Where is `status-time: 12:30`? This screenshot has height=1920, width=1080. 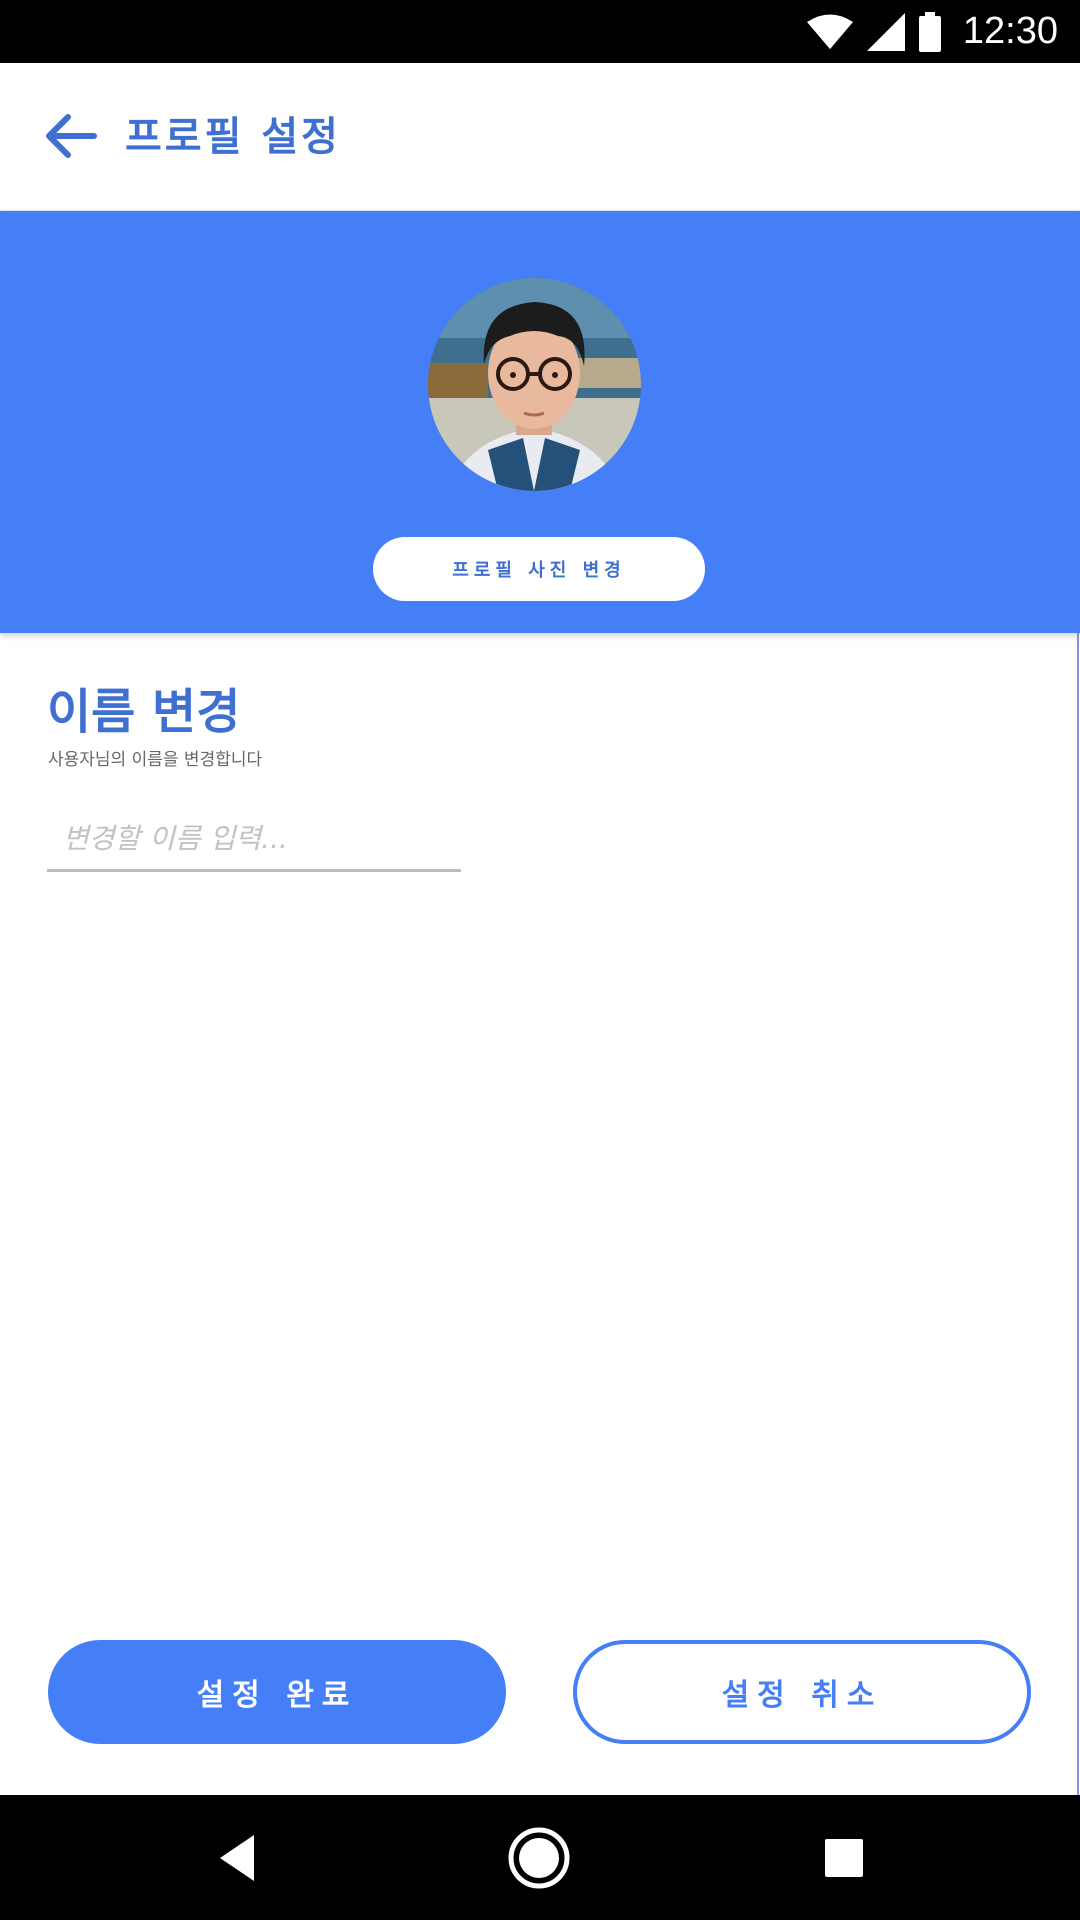
status-time: 12:30 is located at coordinates (1010, 31).